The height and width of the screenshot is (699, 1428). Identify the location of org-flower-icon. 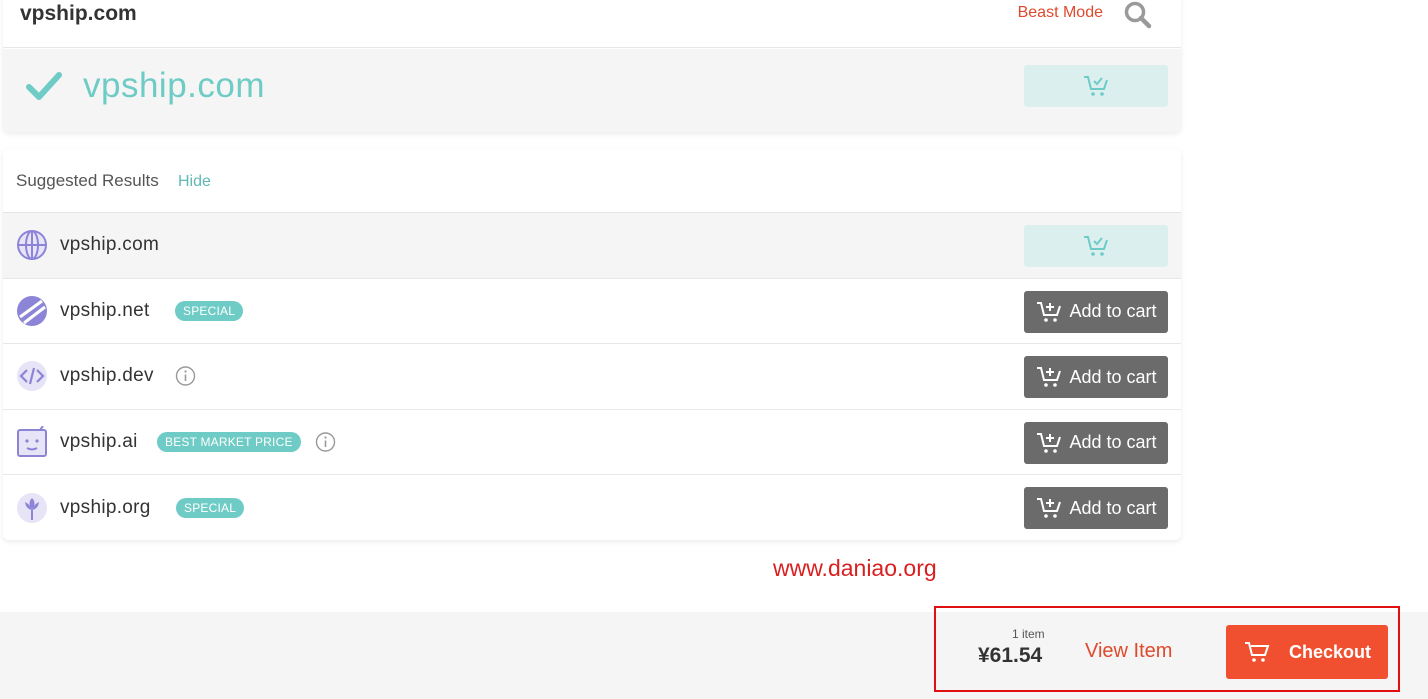
(32, 508).